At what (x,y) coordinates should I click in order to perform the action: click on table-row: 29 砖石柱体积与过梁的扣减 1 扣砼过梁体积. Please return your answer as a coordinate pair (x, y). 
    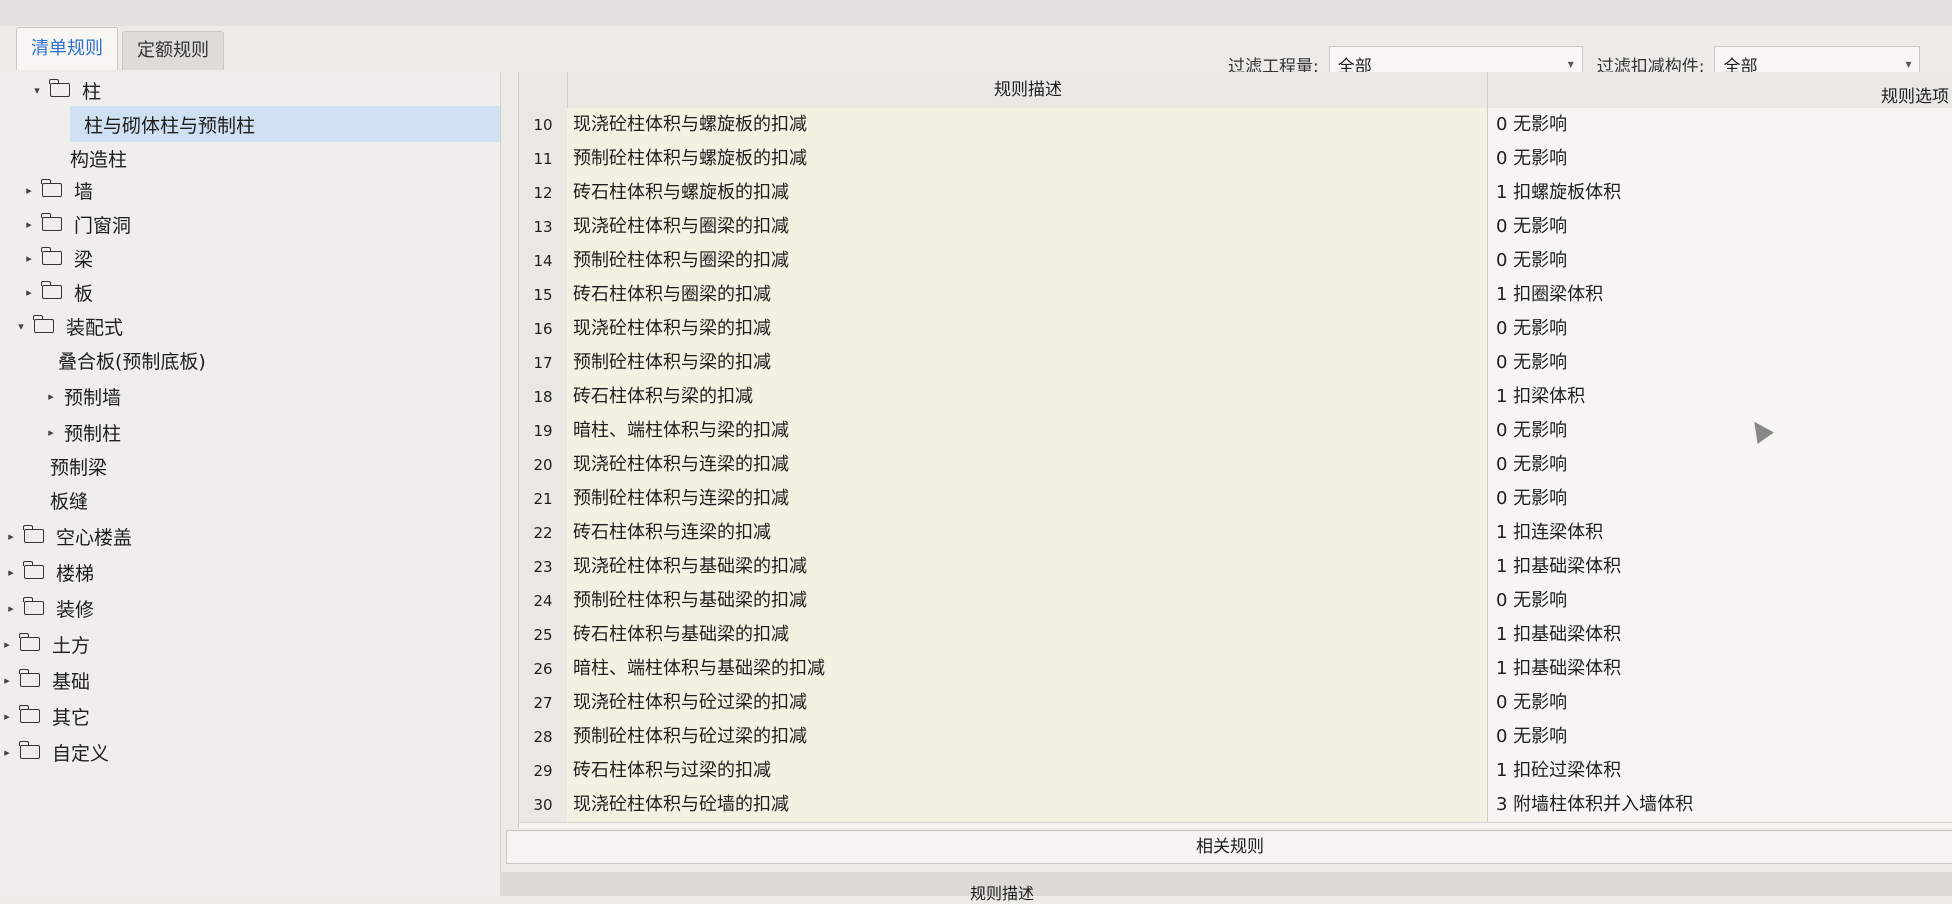
    Looking at the image, I should click on (1235, 771).